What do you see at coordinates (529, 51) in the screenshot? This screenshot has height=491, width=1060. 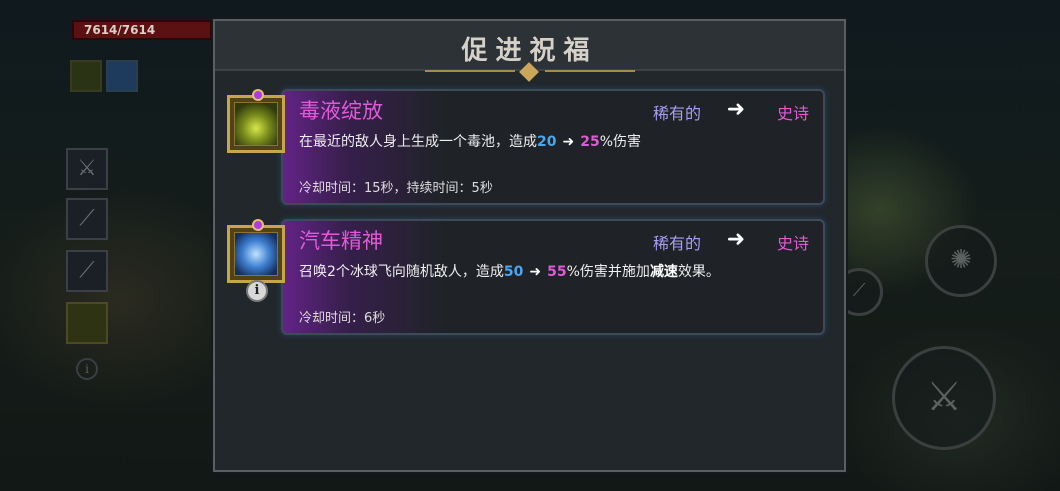 I see `dialog-title: 促进祝福` at bounding box center [529, 51].